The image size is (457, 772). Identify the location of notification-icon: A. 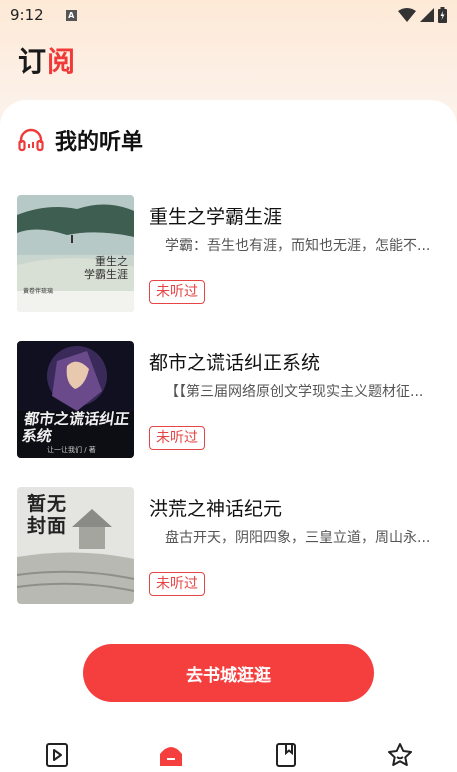
(71, 15).